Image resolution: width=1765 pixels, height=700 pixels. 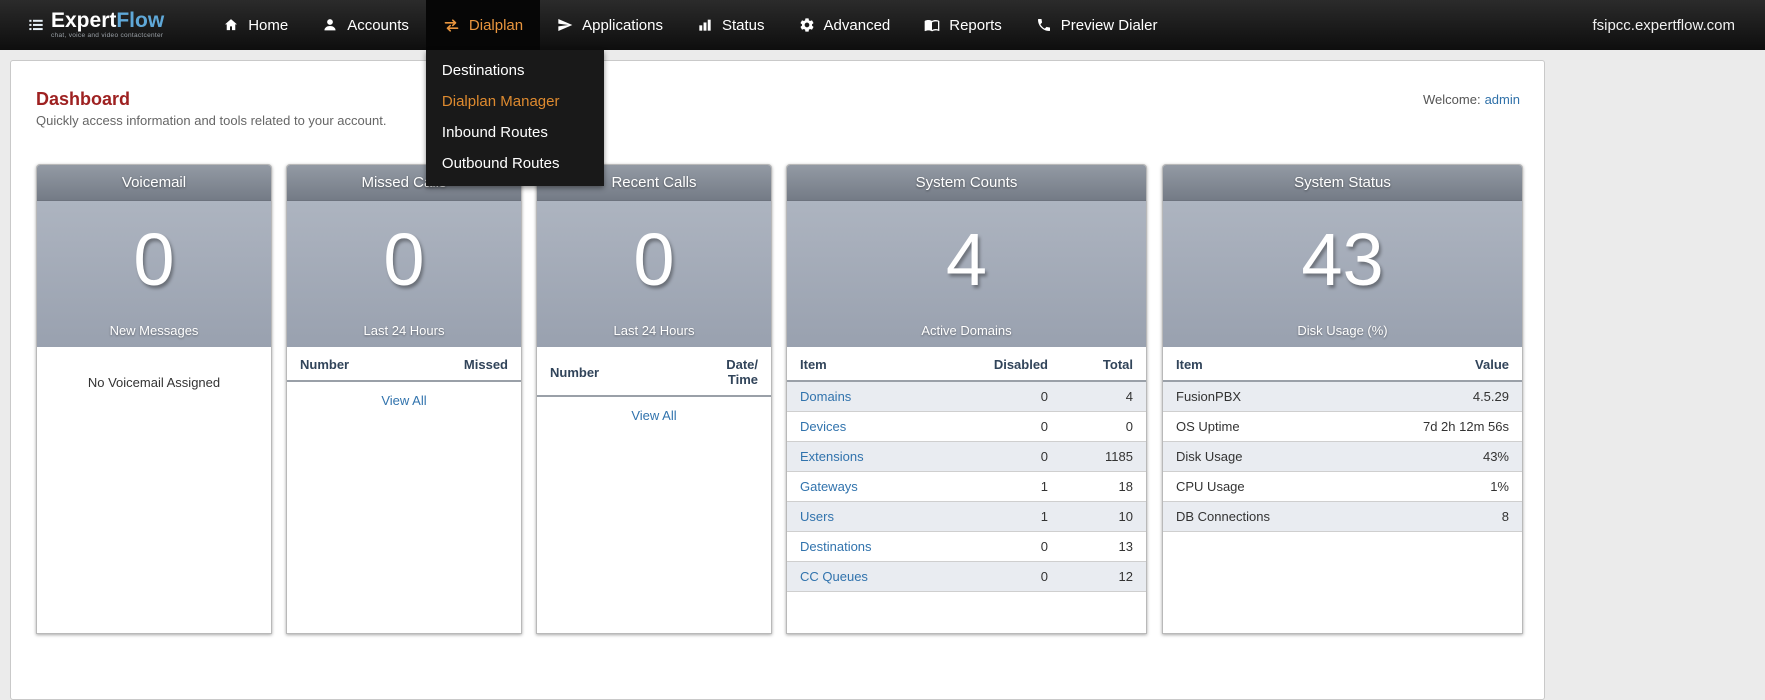 What do you see at coordinates (1452, 99) in the screenshot?
I see `welcome-label: Welcome:` at bounding box center [1452, 99].